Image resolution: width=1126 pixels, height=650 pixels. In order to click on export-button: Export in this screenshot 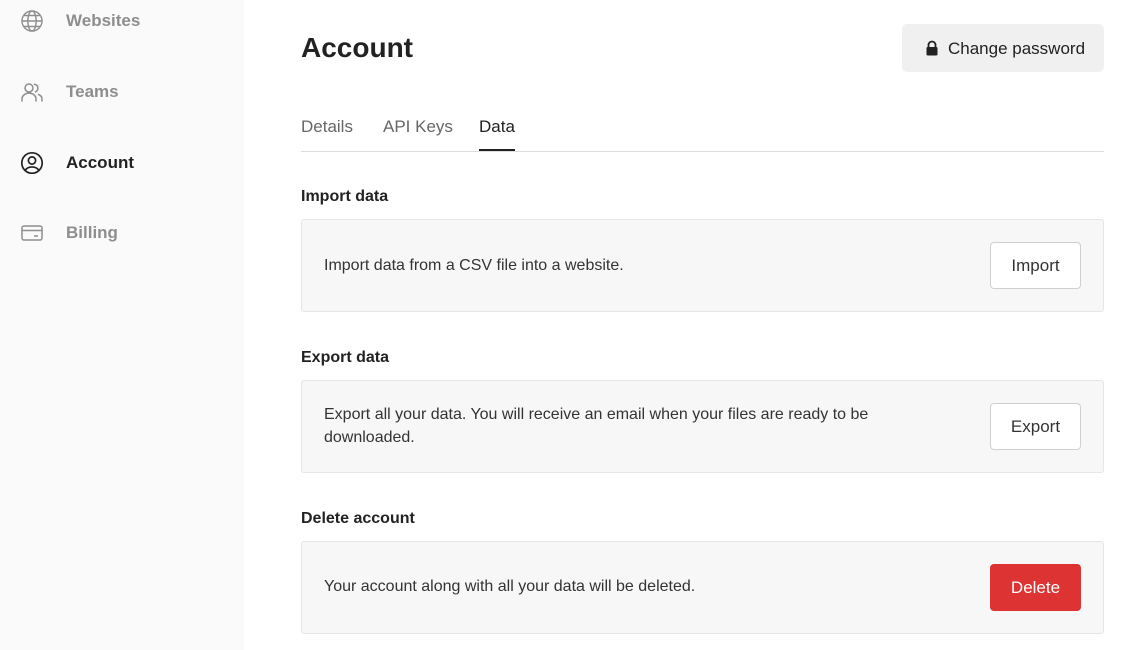, I will do `click(1035, 426)`.